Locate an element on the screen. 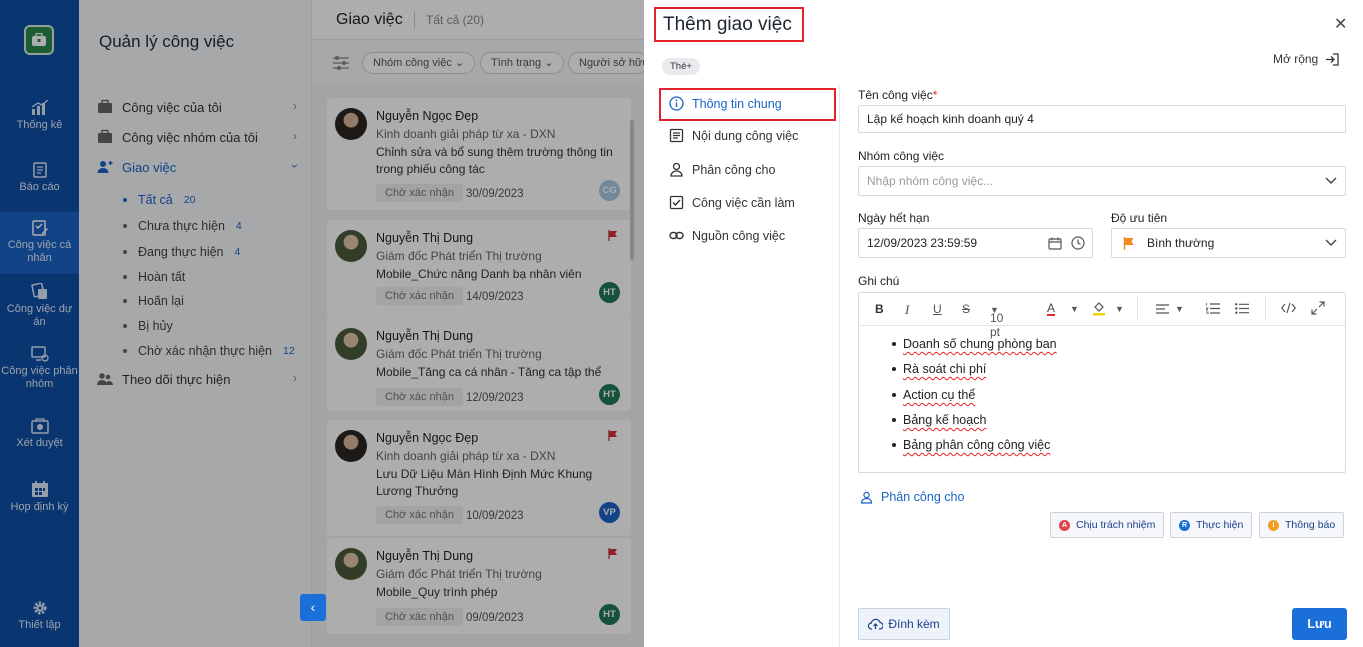 The width and height of the screenshot is (1363, 647). filter-status: Tình trạng ⌄ is located at coordinates (522, 63).